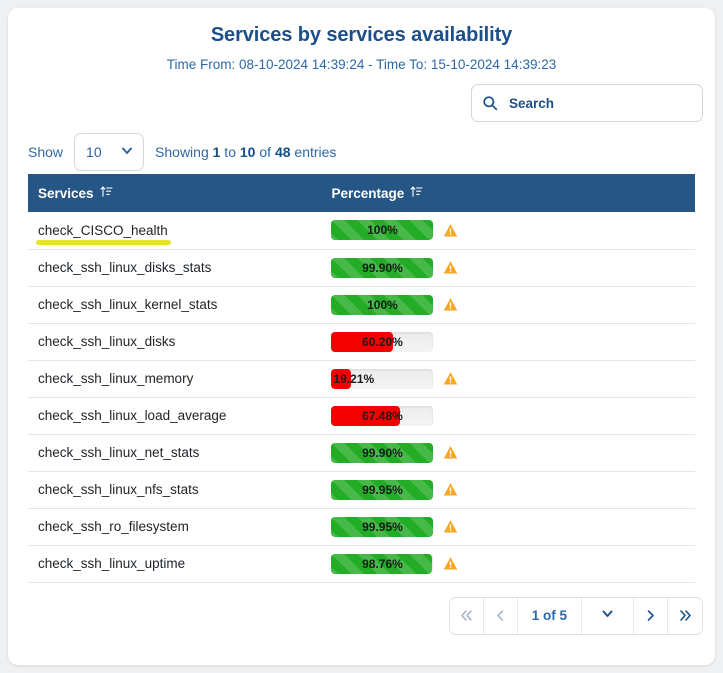  I want to click on cell-service: check_ssh_ro_filesystem, so click(175, 527).